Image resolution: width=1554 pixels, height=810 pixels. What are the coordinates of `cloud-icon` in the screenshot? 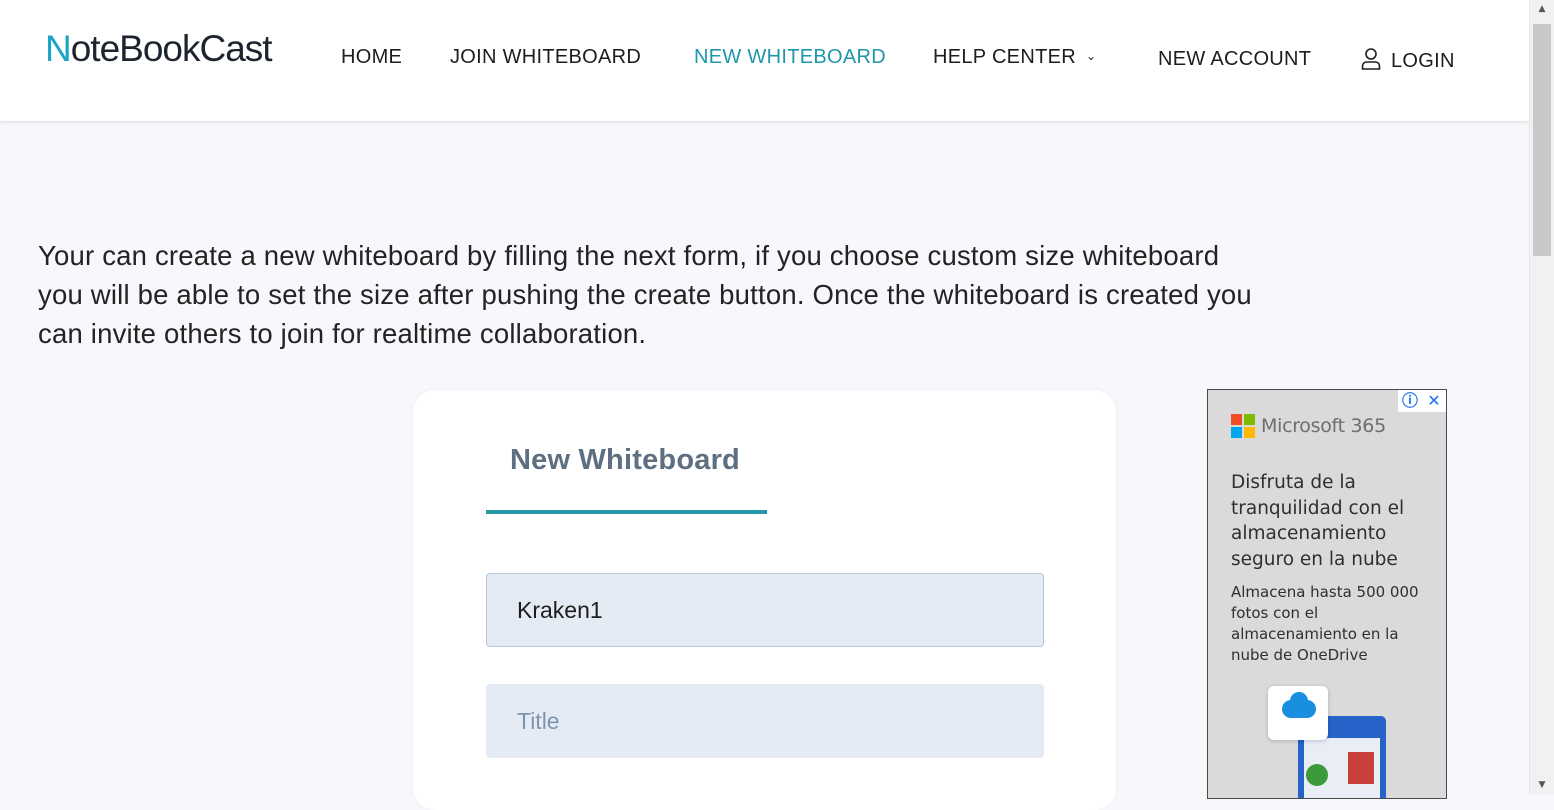 It's located at (1299, 705).